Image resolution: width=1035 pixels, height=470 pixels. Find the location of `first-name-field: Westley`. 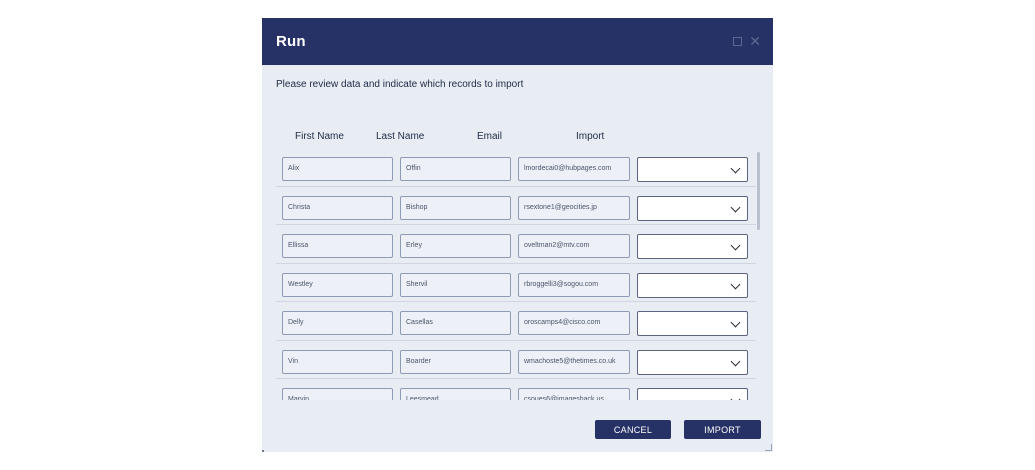

first-name-field: Westley is located at coordinates (337, 284).